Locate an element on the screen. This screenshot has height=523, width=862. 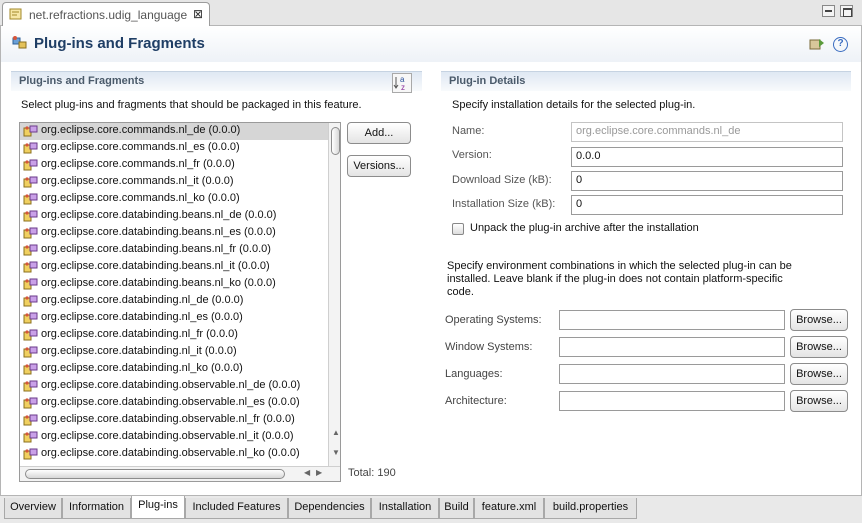
minimize-icon is located at coordinates (828, 11).